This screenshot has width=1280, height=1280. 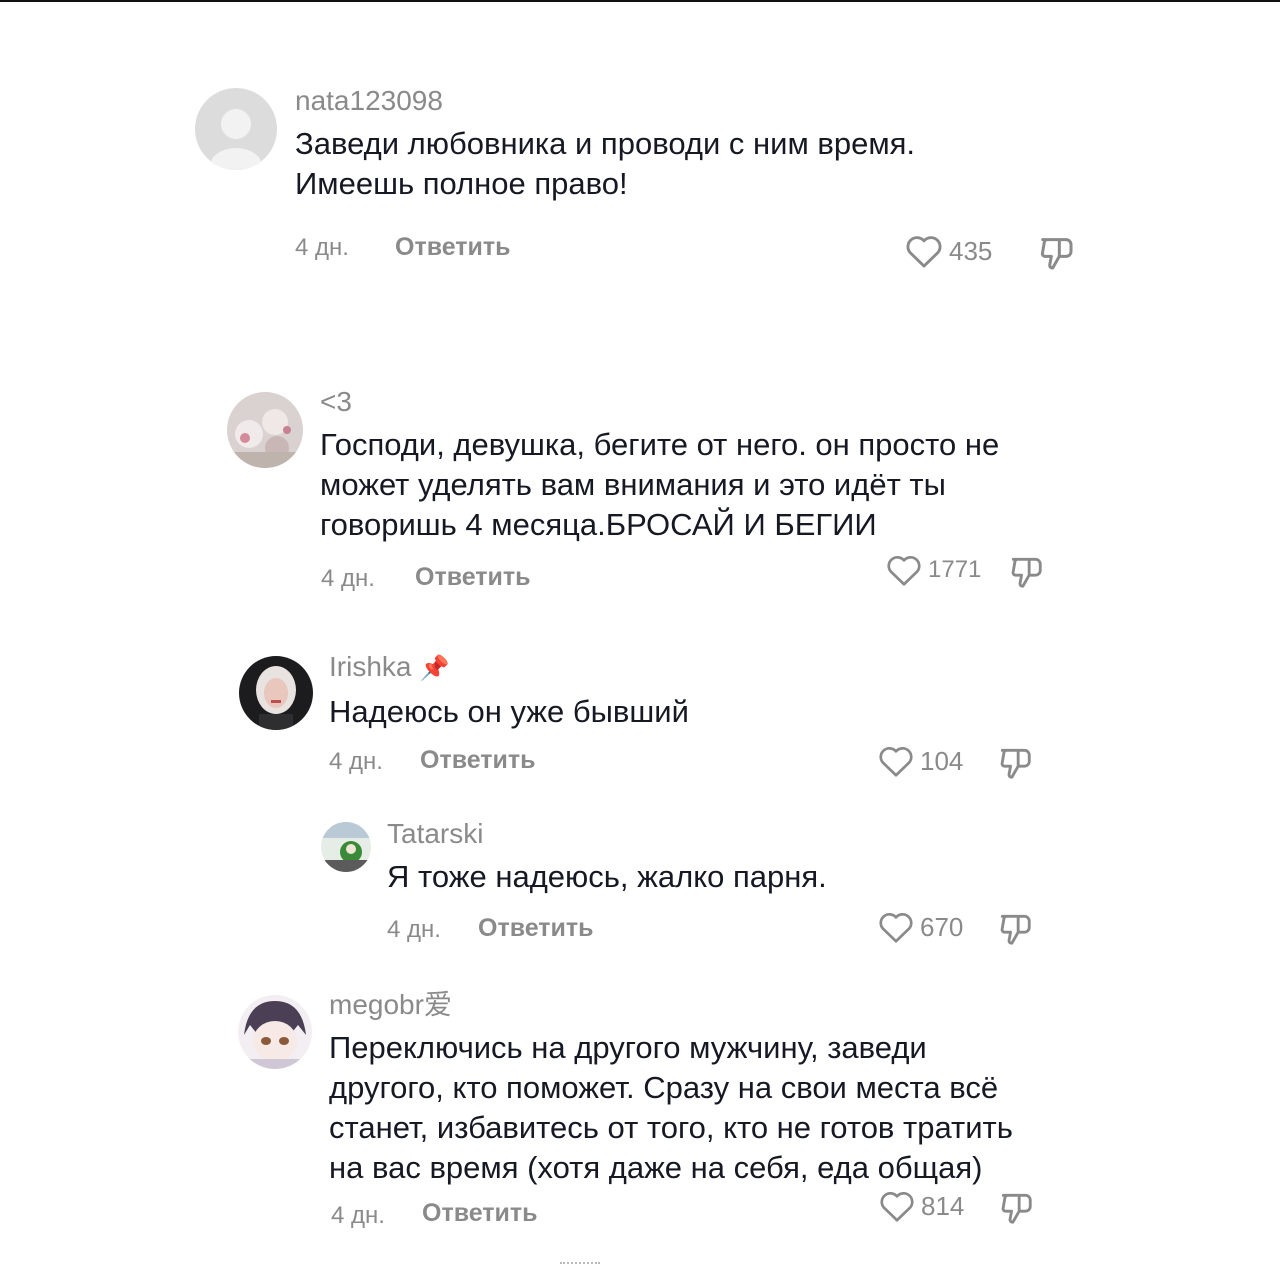 I want to click on comment-text-line: говоришь 4 месяца.БРОСАЙ И БЕГИИ, so click(x=598, y=524).